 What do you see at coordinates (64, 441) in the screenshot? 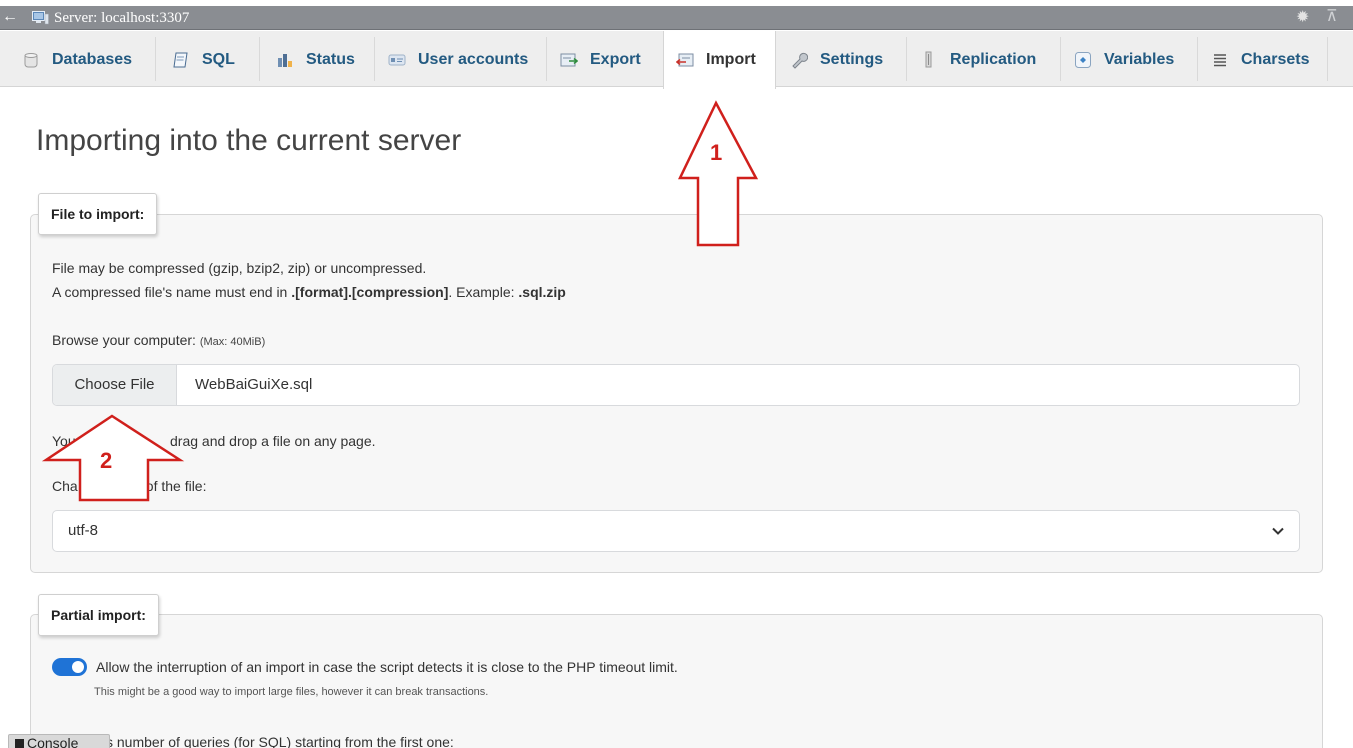
I see `drag-drop-note-start: You` at bounding box center [64, 441].